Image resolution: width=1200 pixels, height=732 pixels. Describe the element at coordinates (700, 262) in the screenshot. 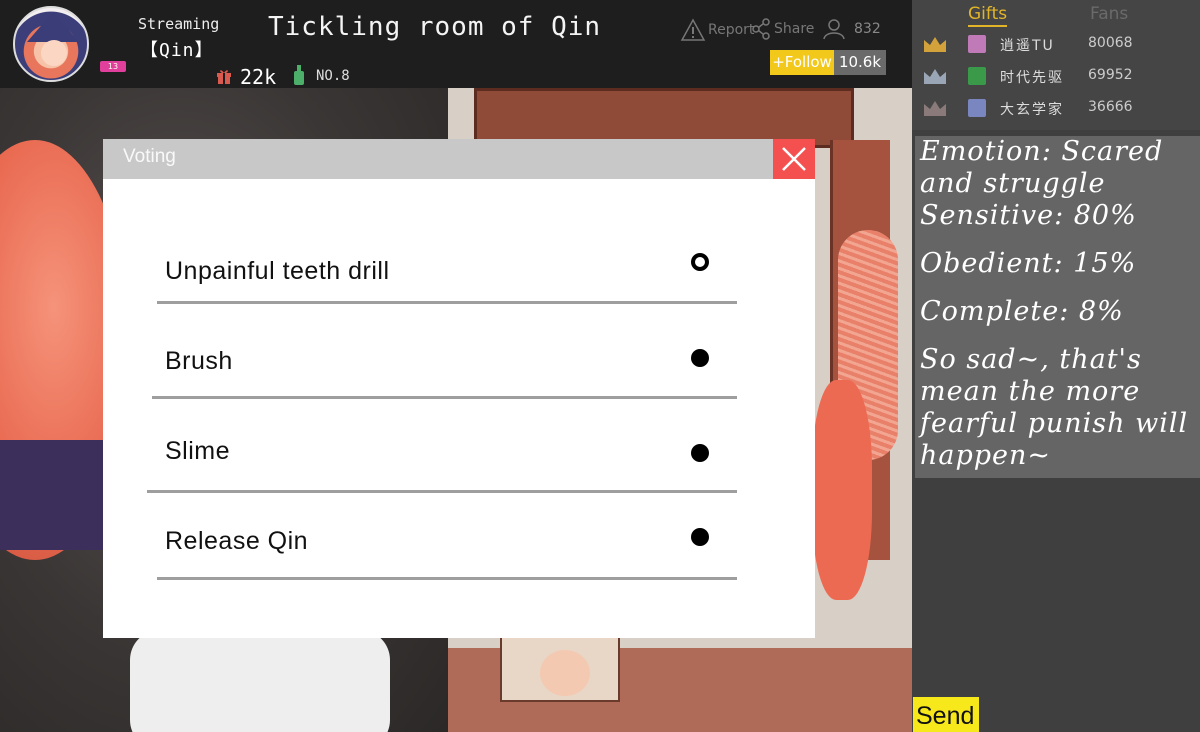

I see `vote-radio-selected` at that location.